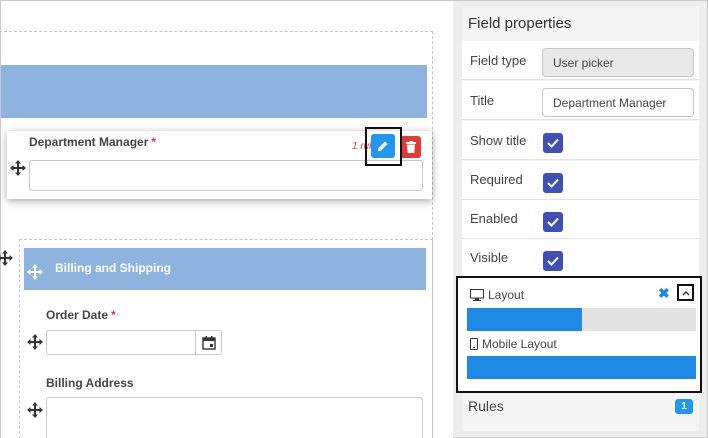 This screenshot has height=438, width=708. What do you see at coordinates (474, 344) in the screenshot?
I see `mobile-icon` at bounding box center [474, 344].